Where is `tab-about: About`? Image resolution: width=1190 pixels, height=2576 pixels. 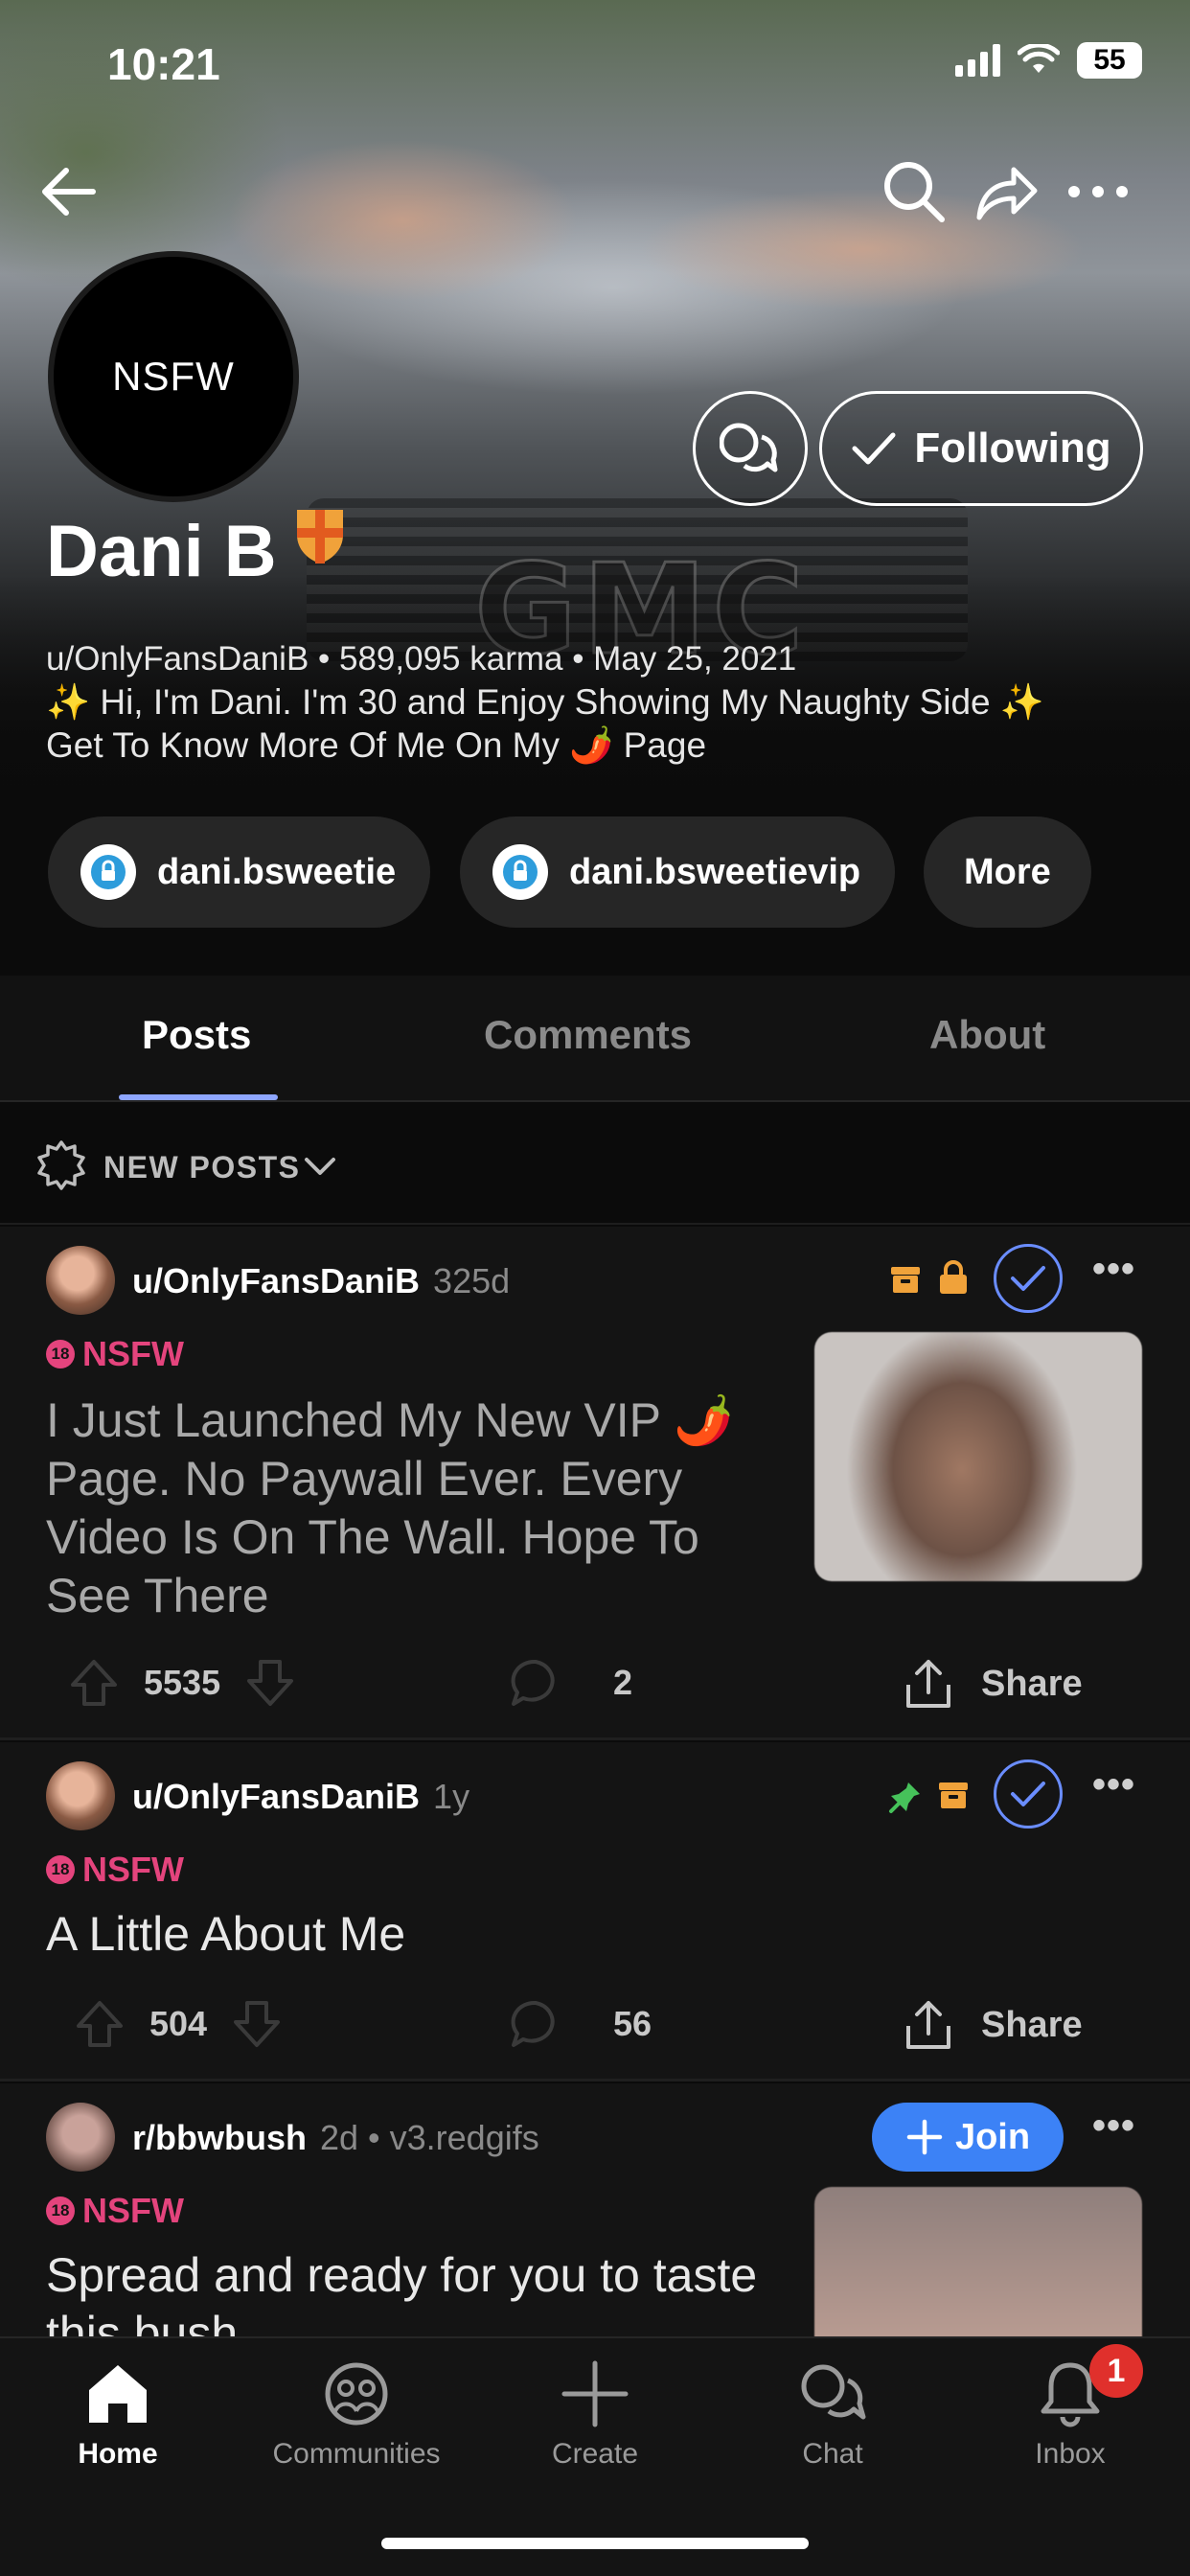
tab-about: About is located at coordinates (987, 1035).